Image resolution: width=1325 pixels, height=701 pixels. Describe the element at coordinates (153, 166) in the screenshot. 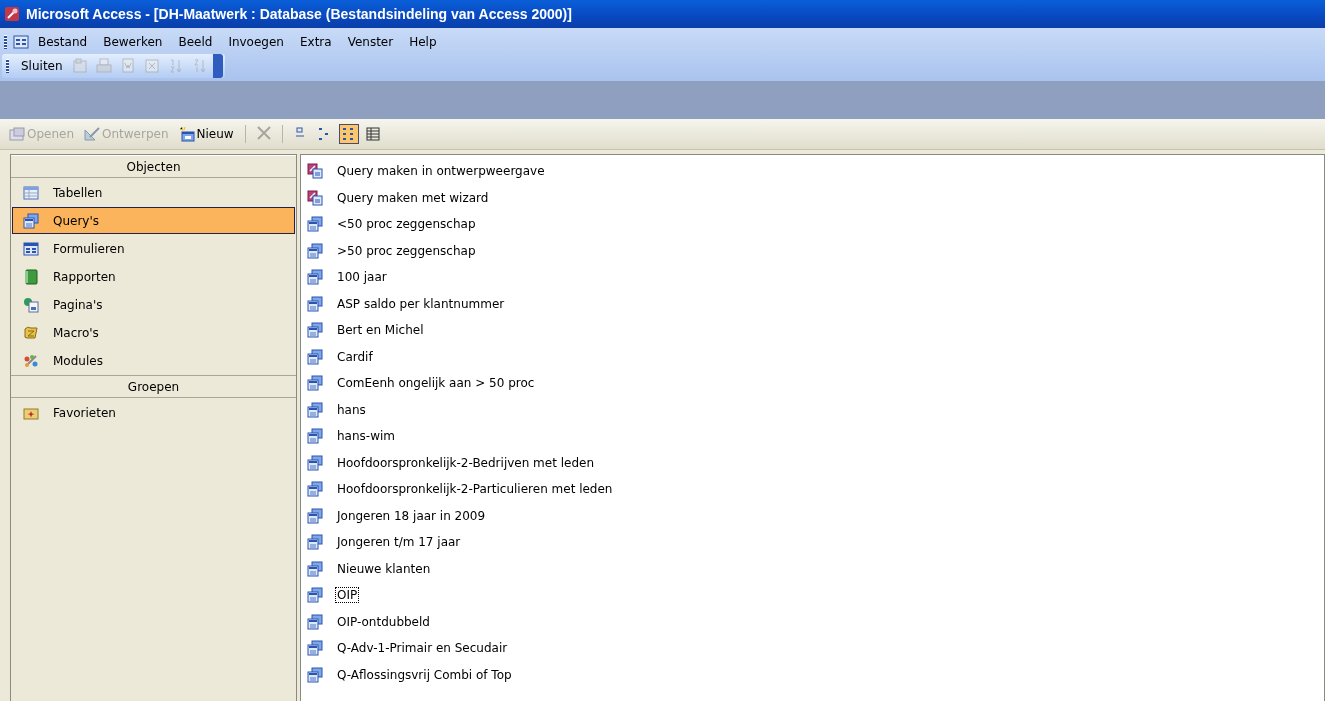

I see `section-header: Objecten` at that location.